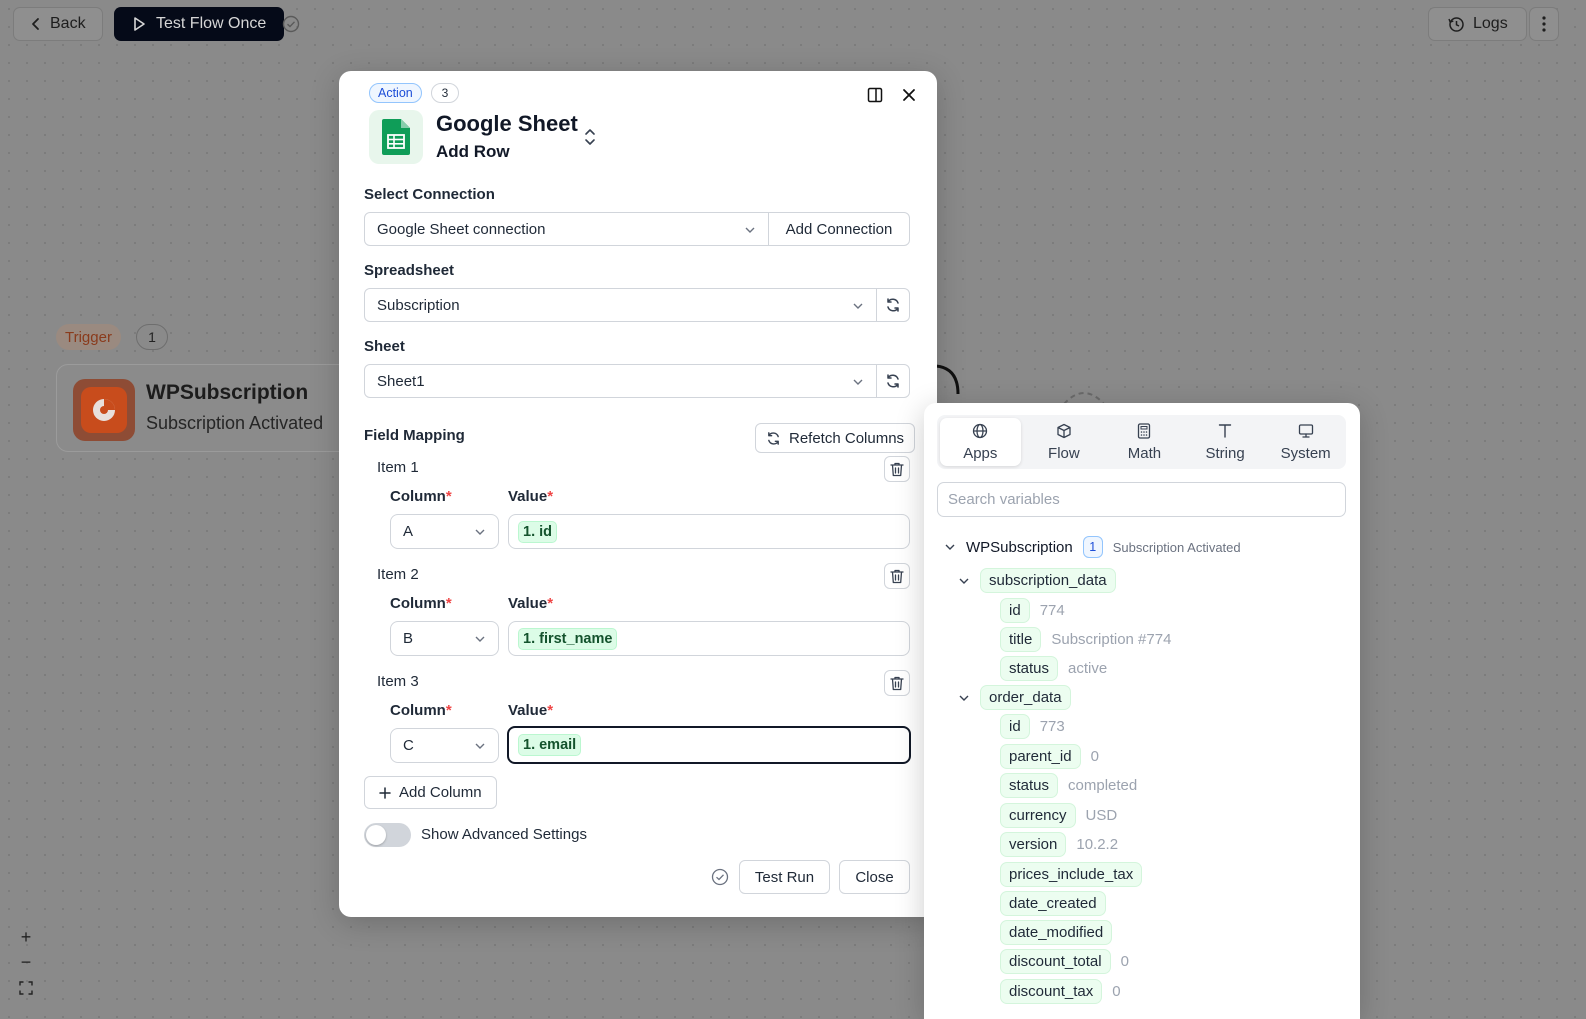 The image size is (1586, 1019). What do you see at coordinates (835, 438) in the screenshot?
I see `refetch-columns-button: Refetch Columns` at bounding box center [835, 438].